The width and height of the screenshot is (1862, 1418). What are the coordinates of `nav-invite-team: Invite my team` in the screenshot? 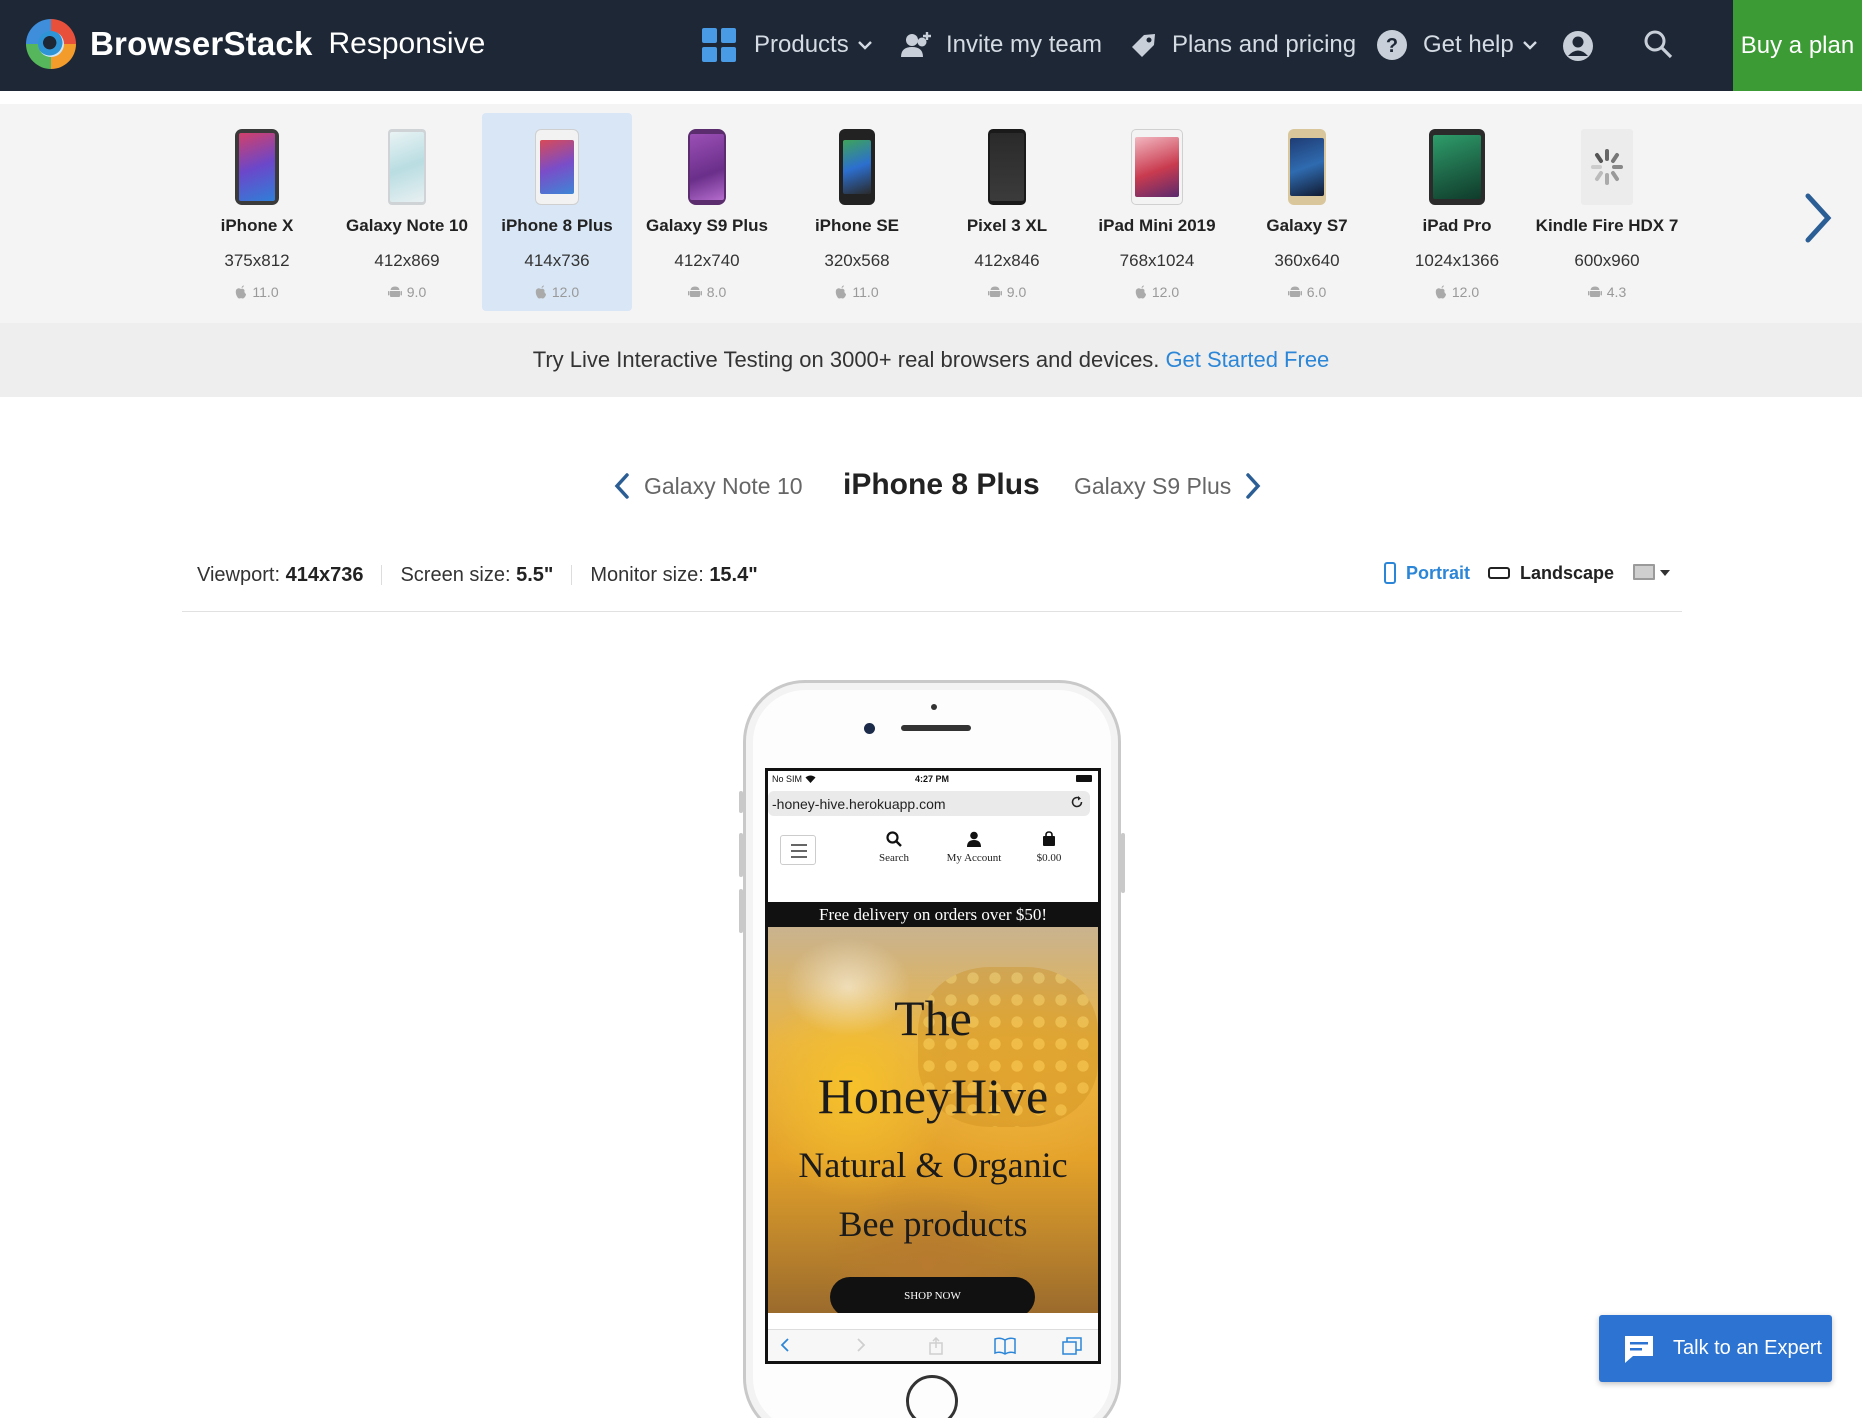 It's located at (1001, 45).